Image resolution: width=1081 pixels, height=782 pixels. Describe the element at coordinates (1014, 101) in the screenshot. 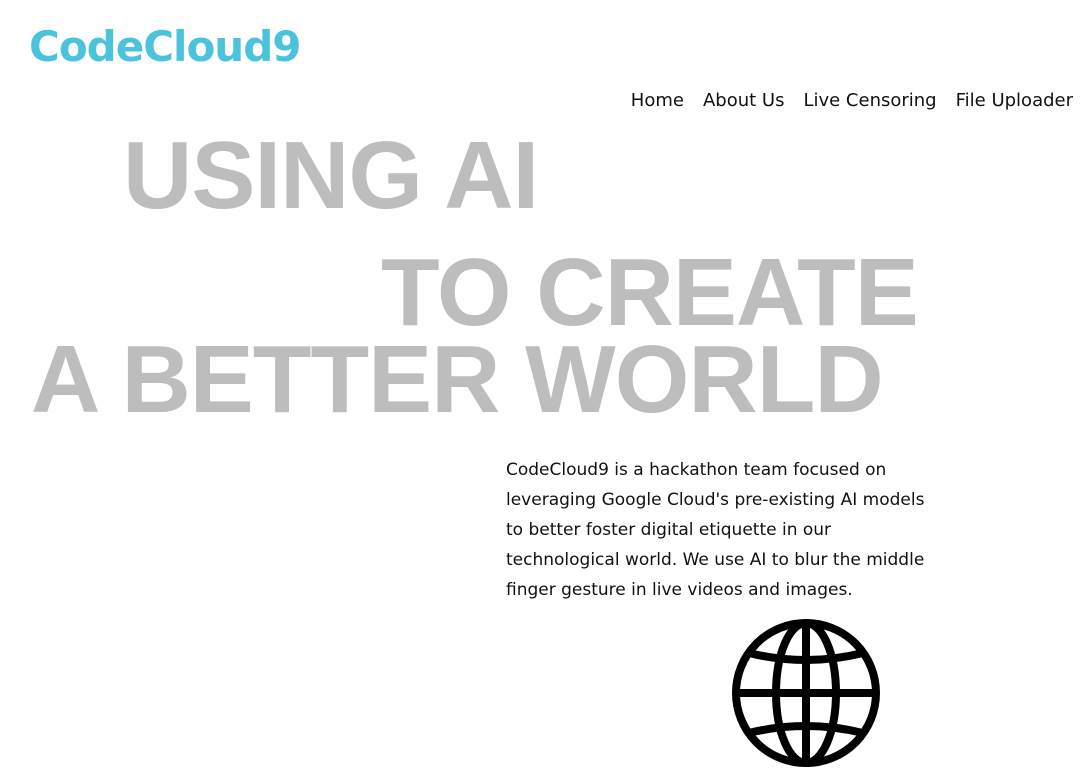

I see `nav-item-file-uploader: File Uploader` at that location.